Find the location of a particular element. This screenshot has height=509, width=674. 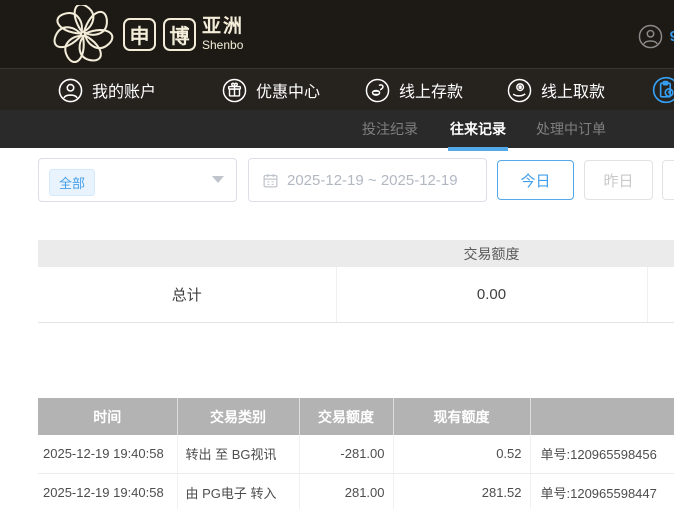

col-header-type: 交易类别 is located at coordinates (238, 416).